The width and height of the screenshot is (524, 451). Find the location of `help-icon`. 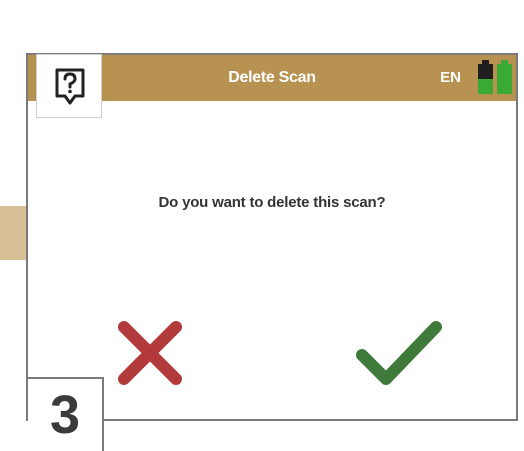

help-icon is located at coordinates (70, 86).